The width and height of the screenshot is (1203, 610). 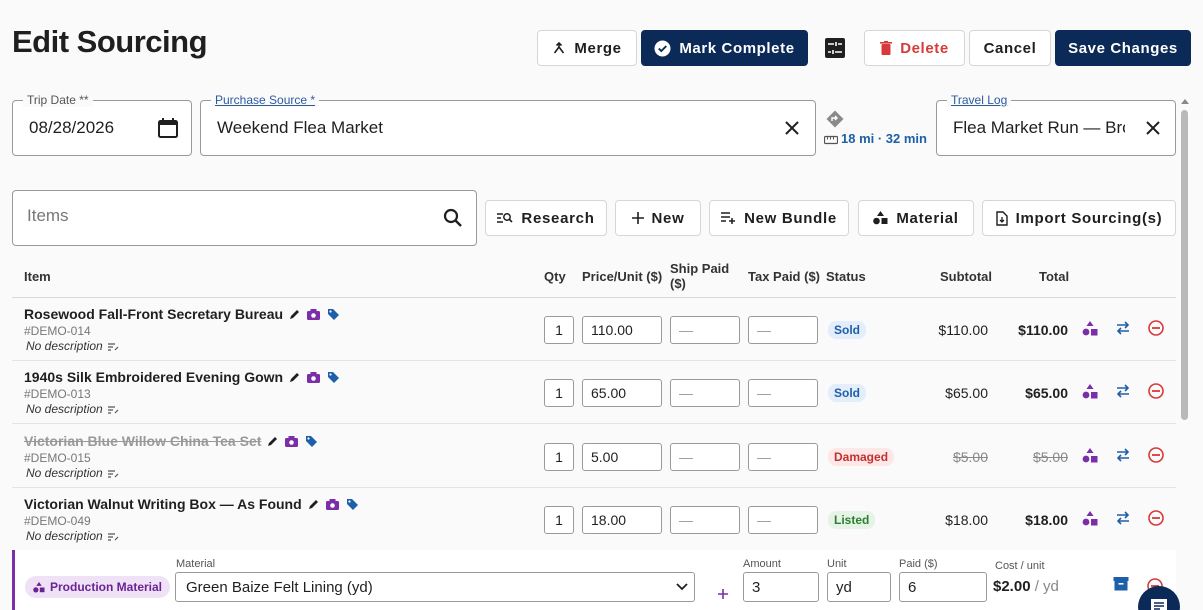 I want to click on cancel-button: Cancel, so click(x=1010, y=48).